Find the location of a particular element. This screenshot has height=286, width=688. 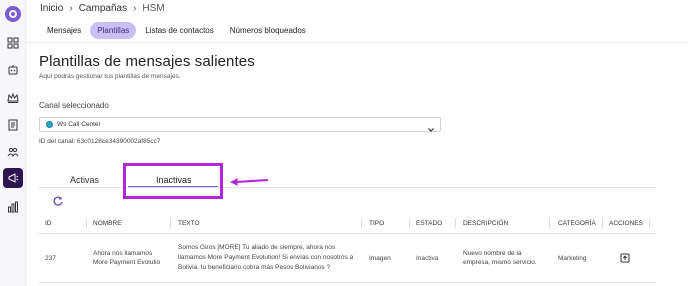

channel-selected-value: Ws Call Center is located at coordinates (79, 124).